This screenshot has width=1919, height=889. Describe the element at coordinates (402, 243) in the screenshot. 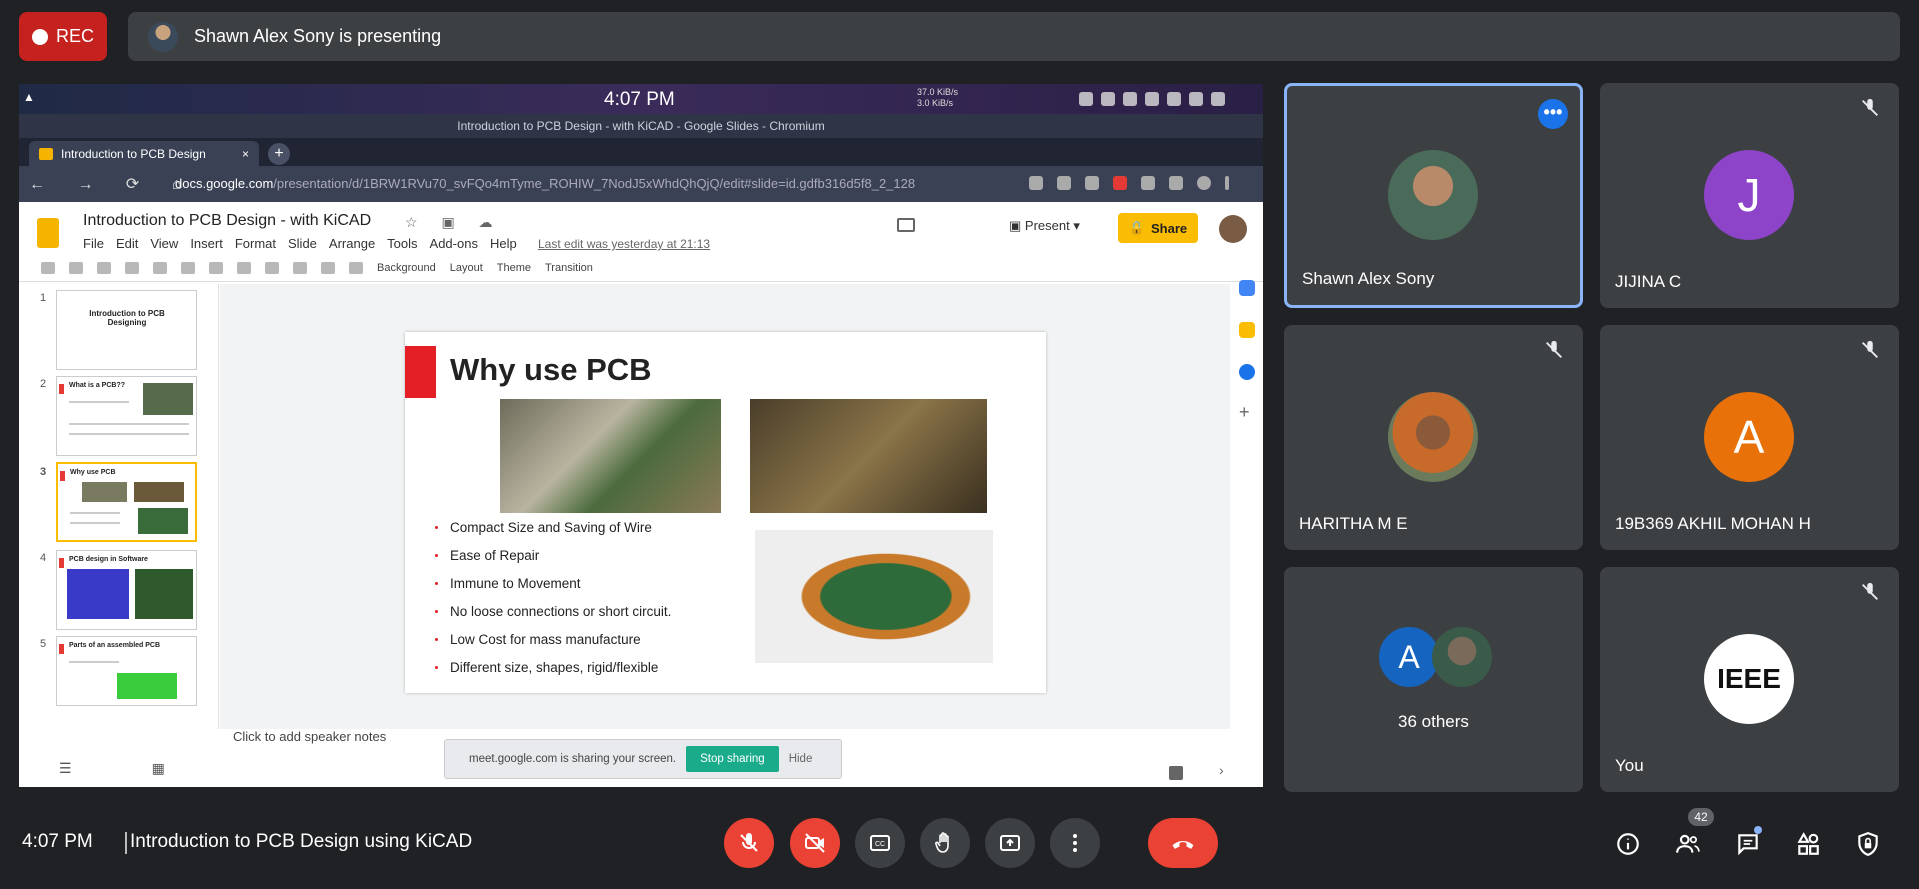

I see `menu-tools: Tools` at that location.